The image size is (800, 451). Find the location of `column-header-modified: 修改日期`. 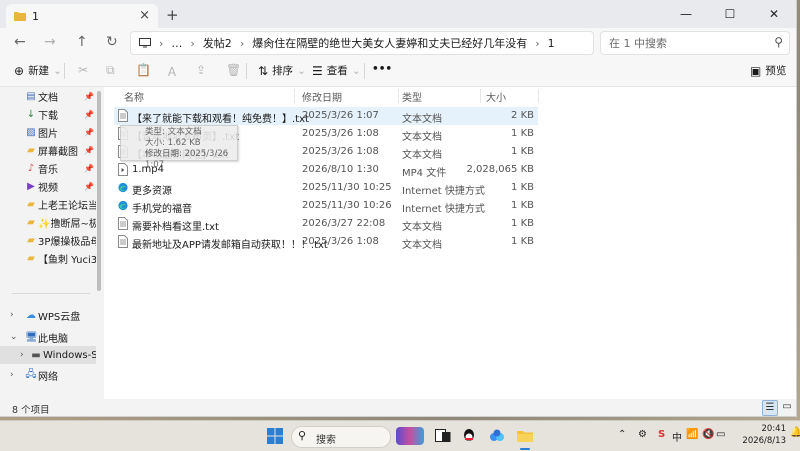

column-header-modified: 修改日期 is located at coordinates (322, 96).